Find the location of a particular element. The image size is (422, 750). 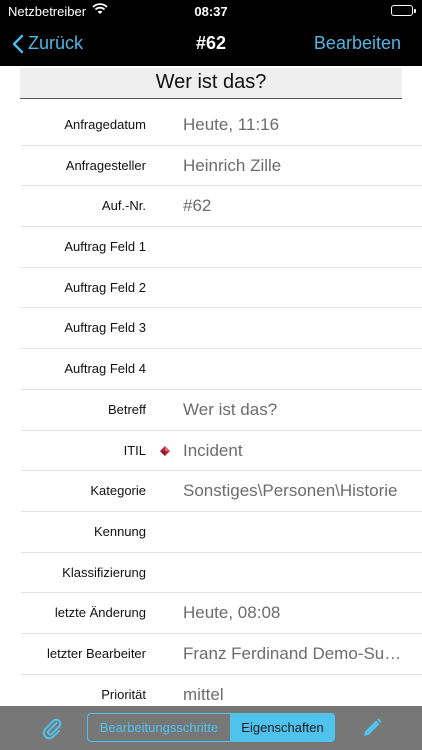

property-row: Betreff Wer ist das? is located at coordinates (221, 410).